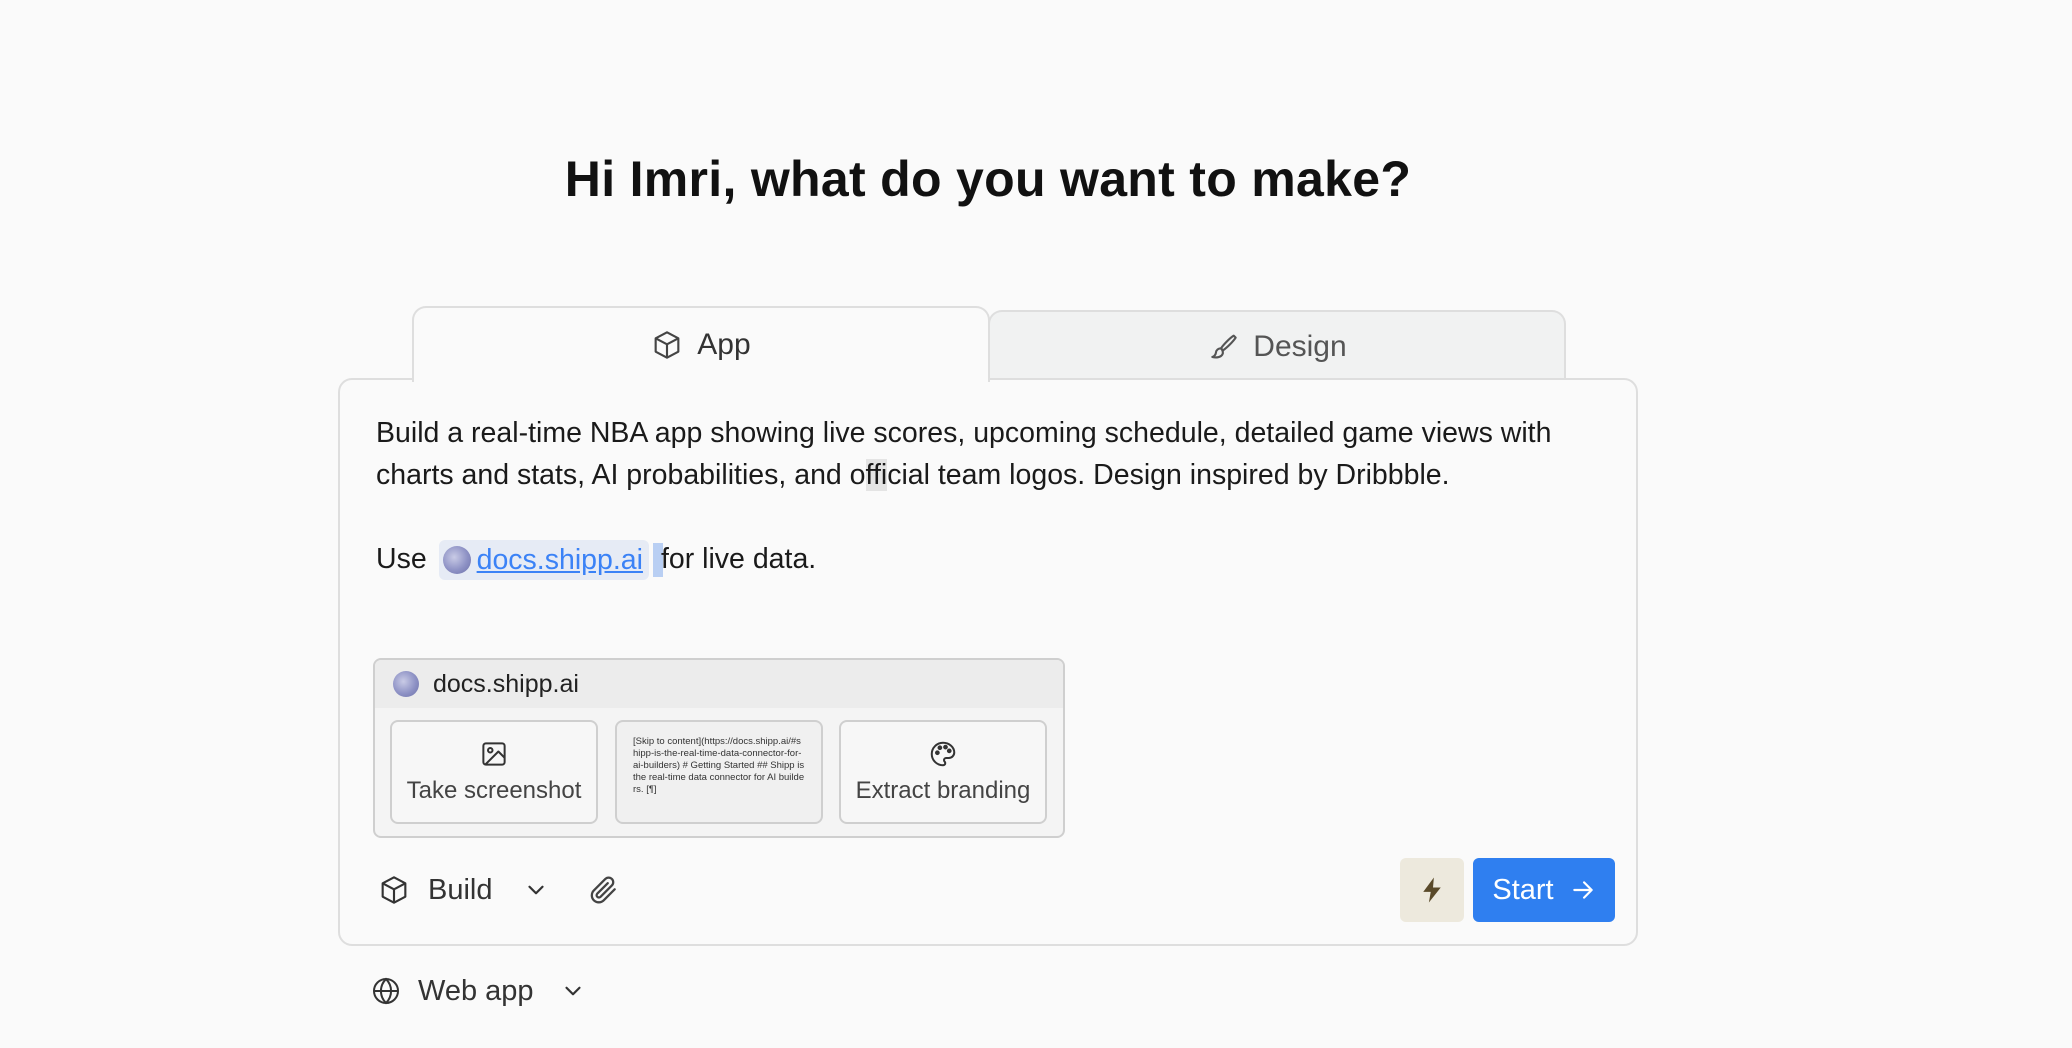 The width and height of the screenshot is (2072, 1048). Describe the element at coordinates (460, 889) in the screenshot. I see `build-mode-label: Build` at that location.